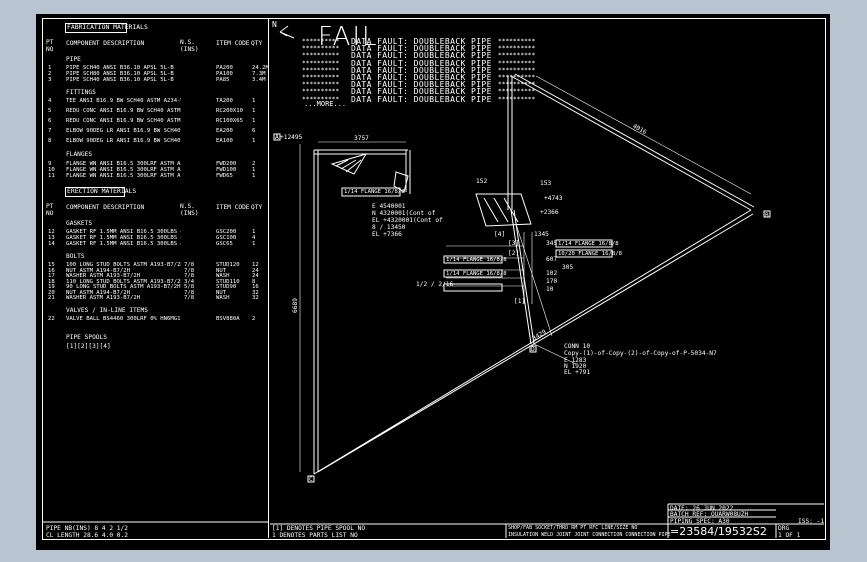 The image size is (867, 562). What do you see at coordinates (476, 274) in the screenshot?
I see `tag-label-5: 1/14 FLANGE 16/8/8` at bounding box center [476, 274].